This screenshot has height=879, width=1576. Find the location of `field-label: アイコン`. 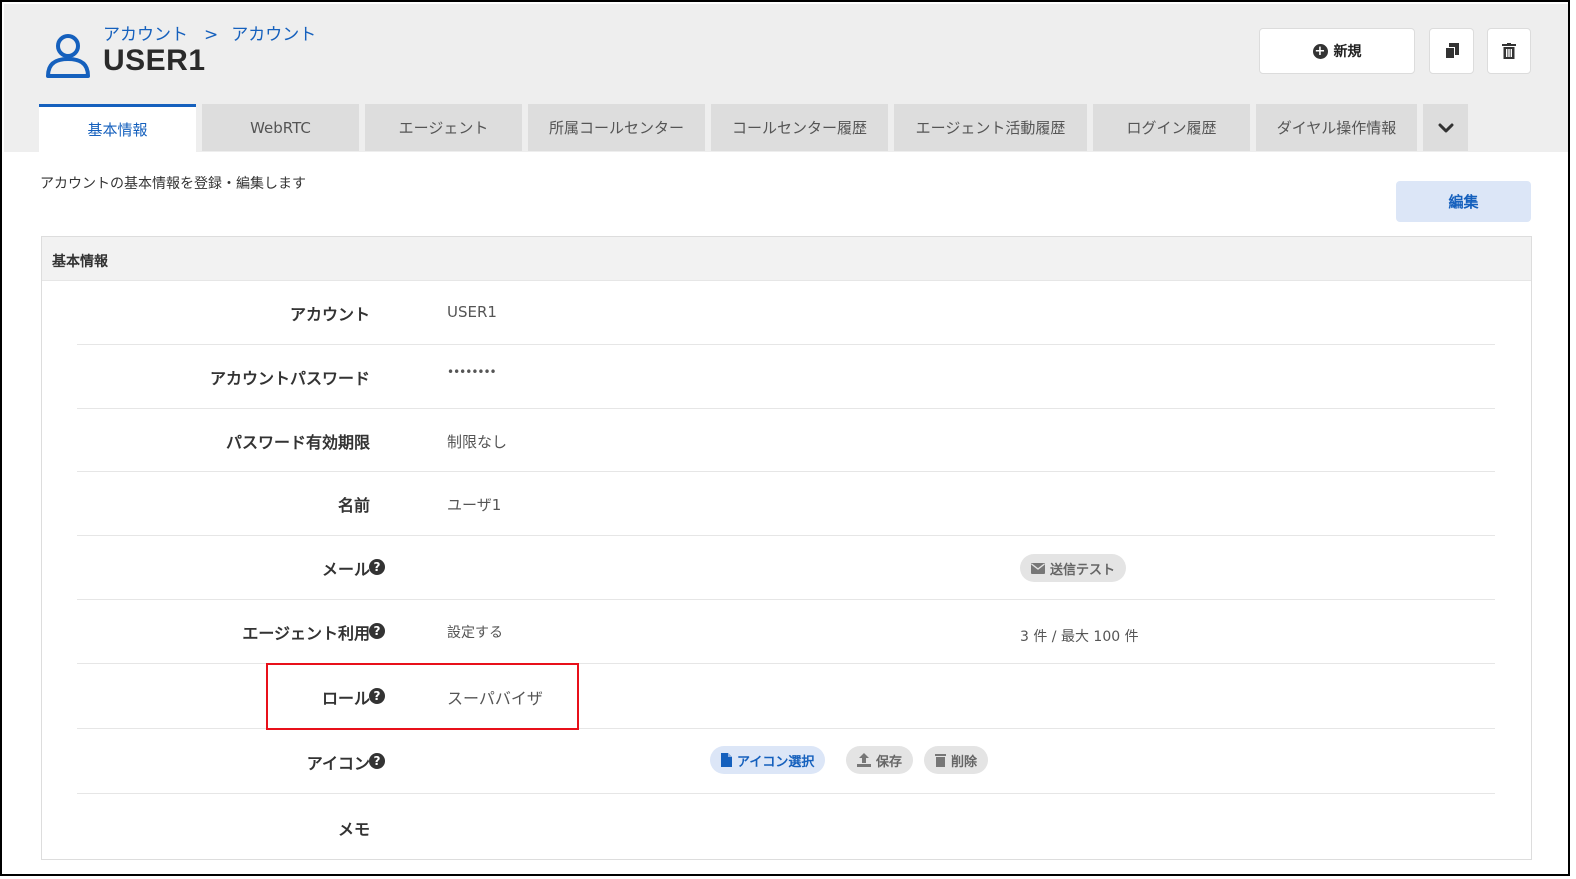

field-label: アイコン is located at coordinates (338, 763).